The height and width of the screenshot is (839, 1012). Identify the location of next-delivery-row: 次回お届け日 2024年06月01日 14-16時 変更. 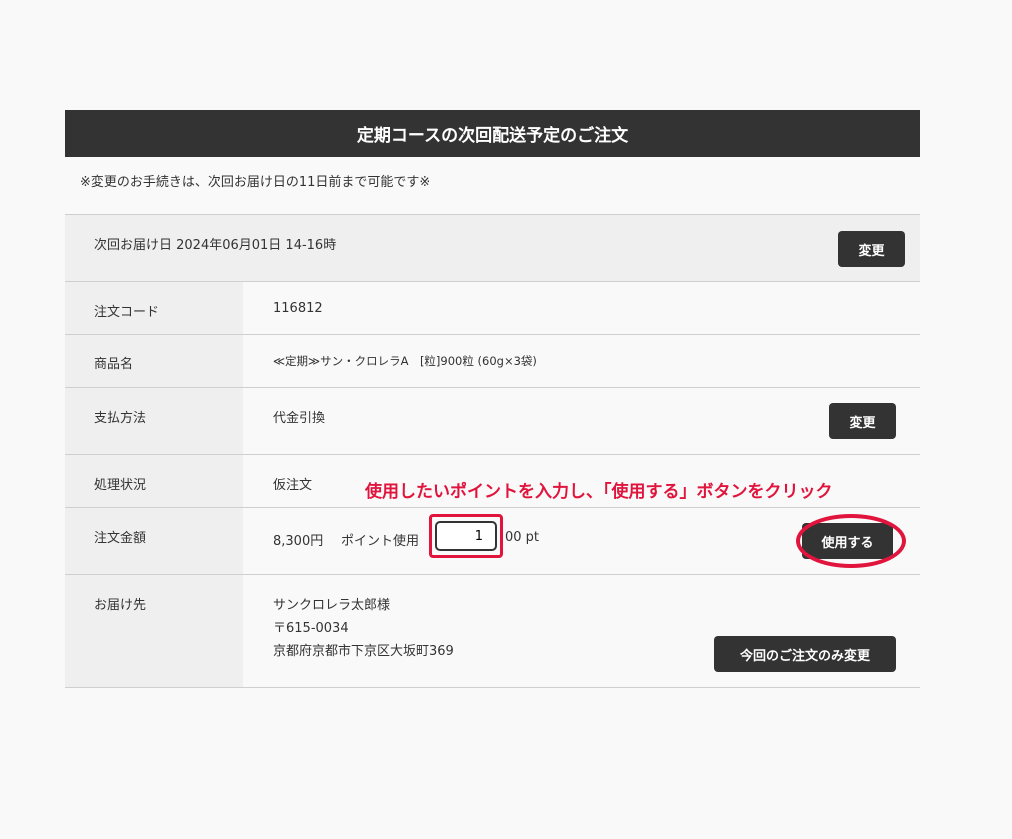
(492, 248).